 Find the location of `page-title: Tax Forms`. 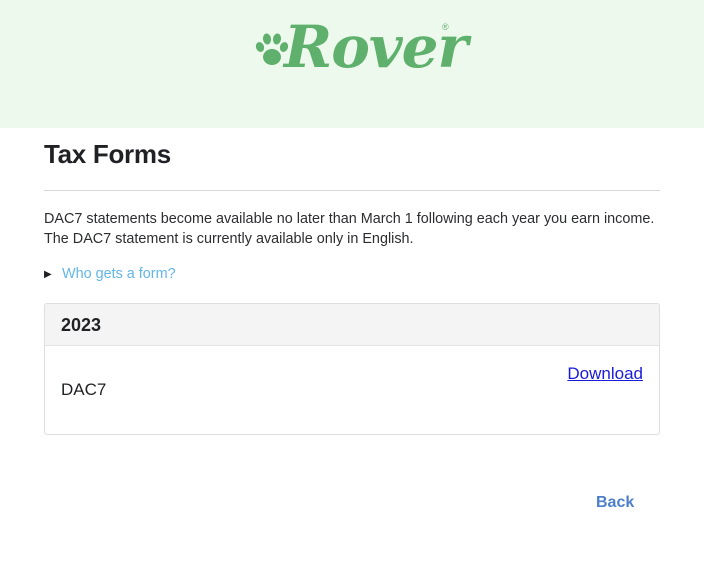

page-title: Tax Forms is located at coordinates (107, 154).